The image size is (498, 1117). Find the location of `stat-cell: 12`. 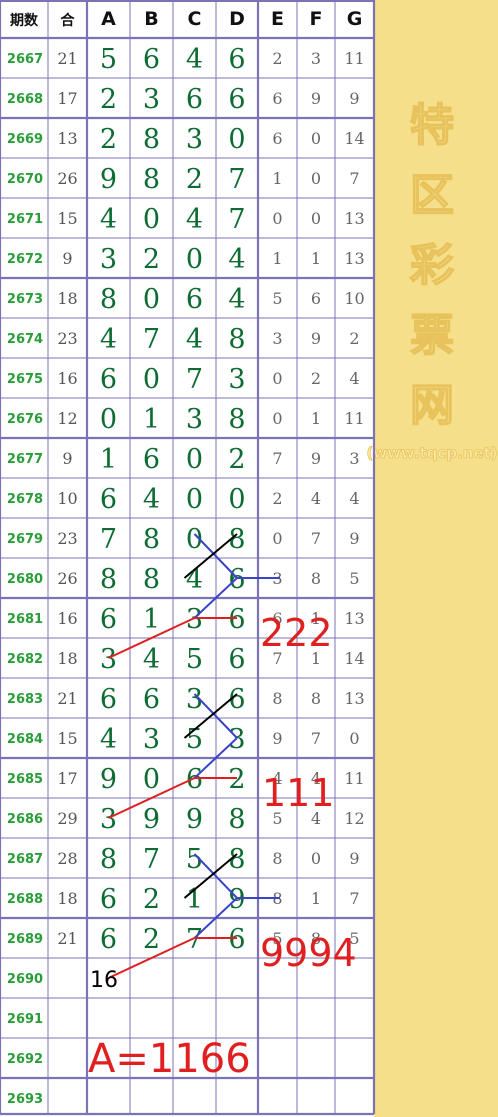

stat-cell: 12 is located at coordinates (354, 818).